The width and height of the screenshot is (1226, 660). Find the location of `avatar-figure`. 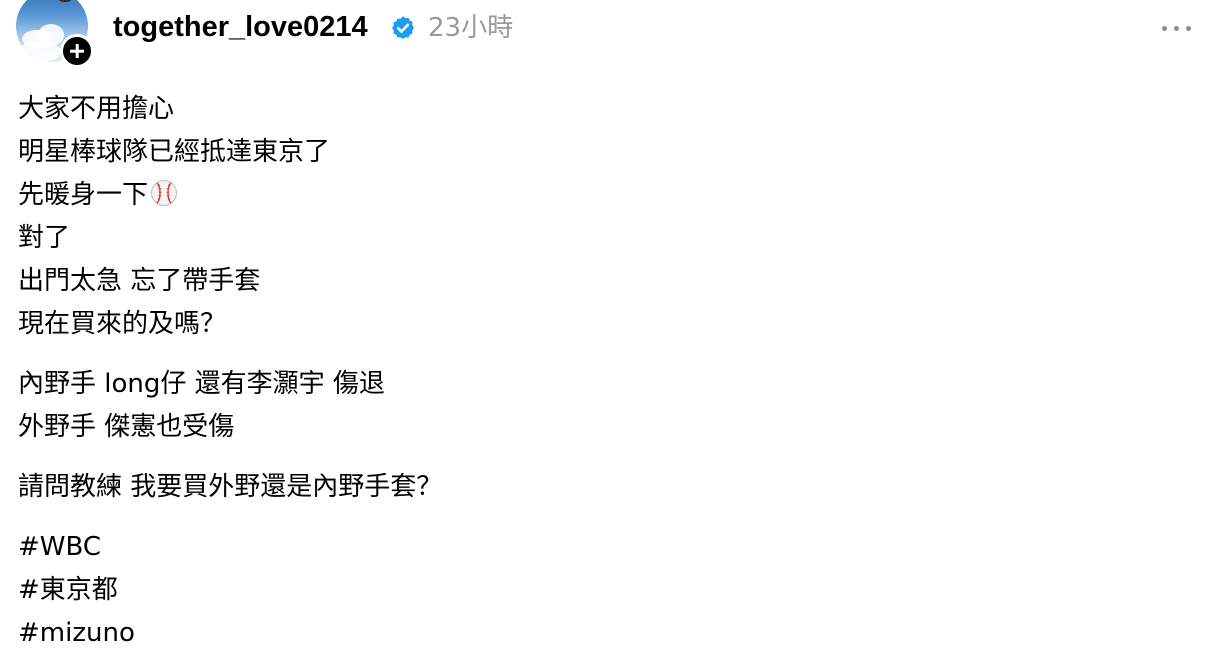

avatar-figure is located at coordinates (65, 1).